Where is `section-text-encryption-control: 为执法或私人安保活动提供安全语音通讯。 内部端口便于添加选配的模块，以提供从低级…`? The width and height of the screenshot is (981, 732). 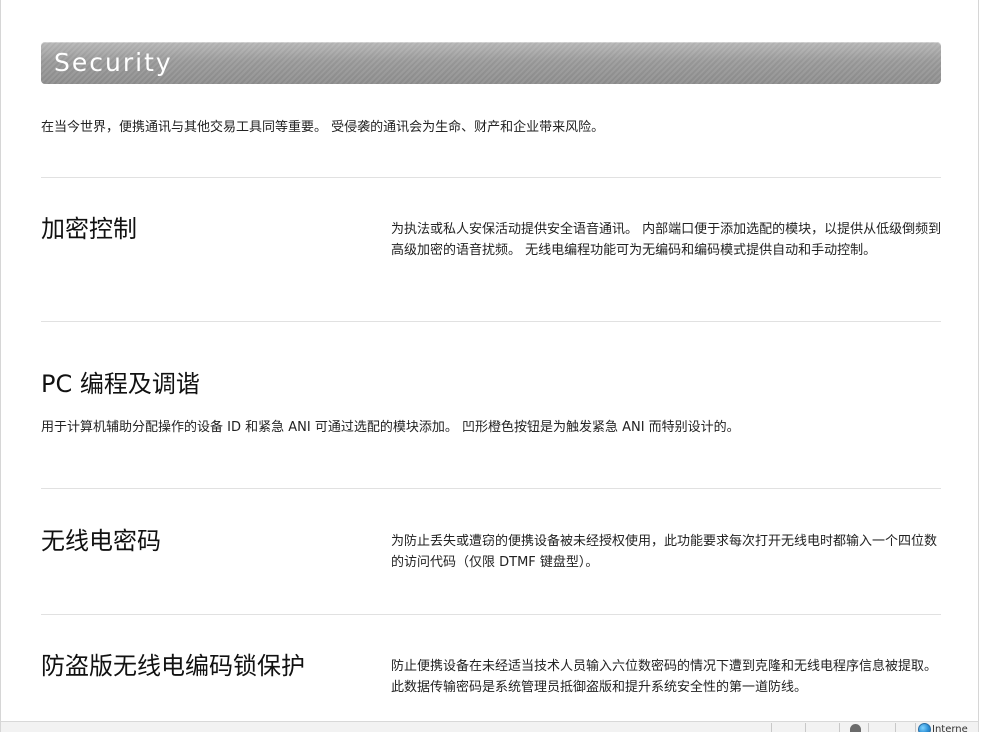
section-text-encryption-control: 为执法或私人安保活动提供安全语音通讯。 内部端口便于添加选配的模块，以提供从低级… is located at coordinates (666, 240).